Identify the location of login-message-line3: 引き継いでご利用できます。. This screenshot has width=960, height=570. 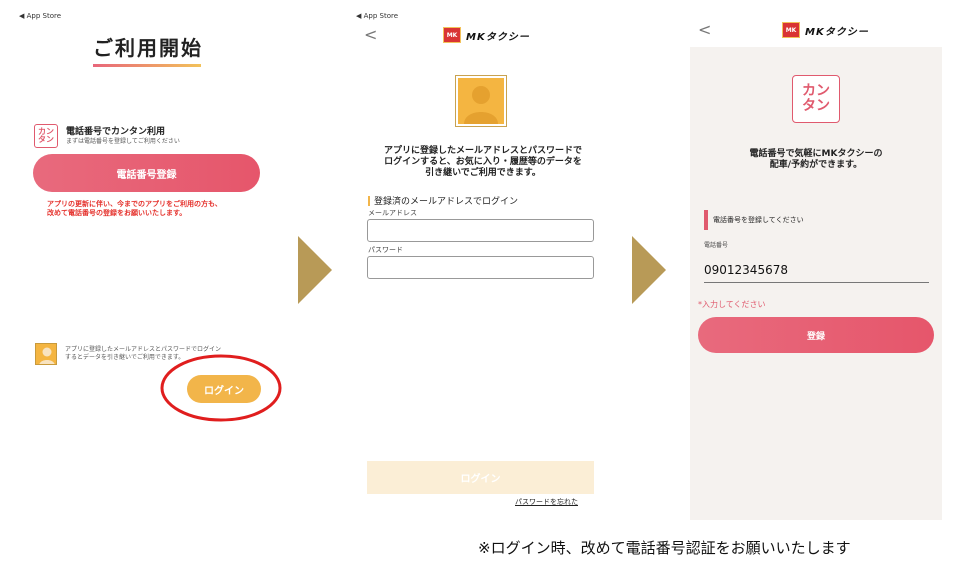
(483, 172).